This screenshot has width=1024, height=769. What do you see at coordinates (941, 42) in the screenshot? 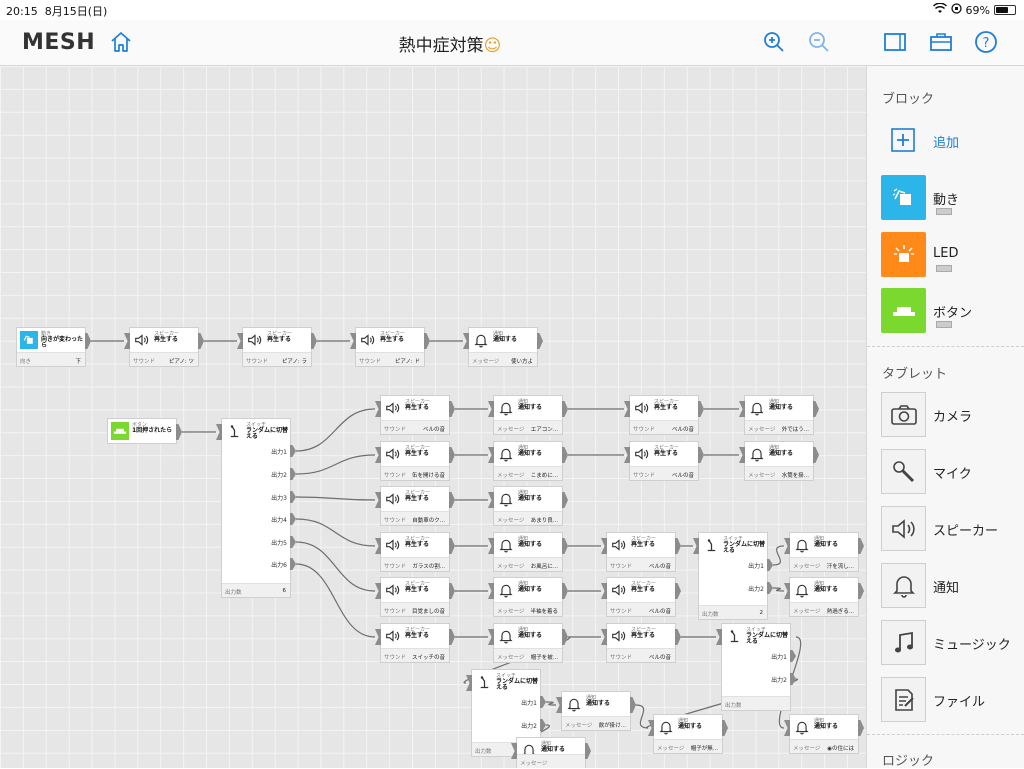
I see `toolbox-icon` at bounding box center [941, 42].